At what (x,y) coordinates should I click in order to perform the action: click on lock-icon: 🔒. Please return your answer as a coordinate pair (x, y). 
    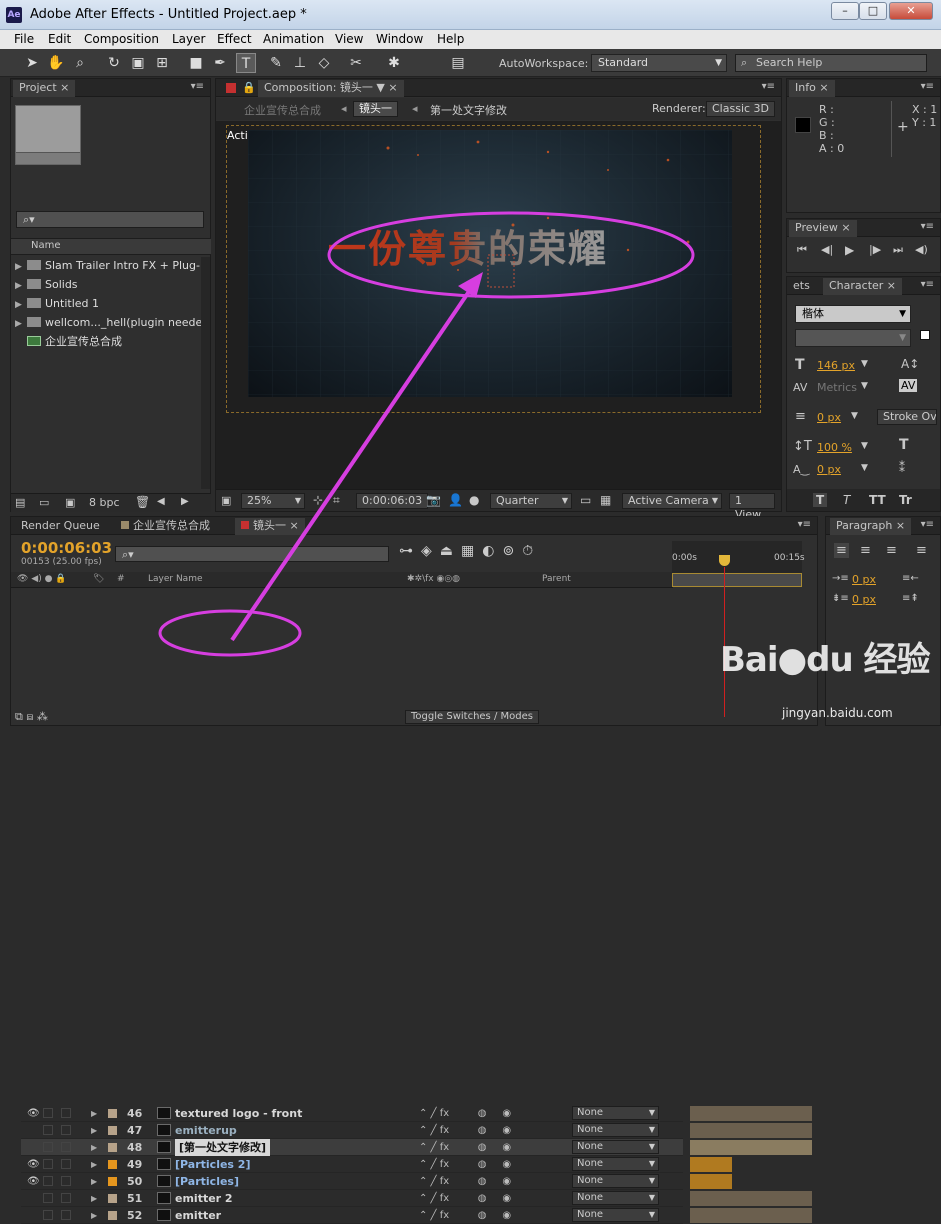
    Looking at the image, I should click on (249, 87).